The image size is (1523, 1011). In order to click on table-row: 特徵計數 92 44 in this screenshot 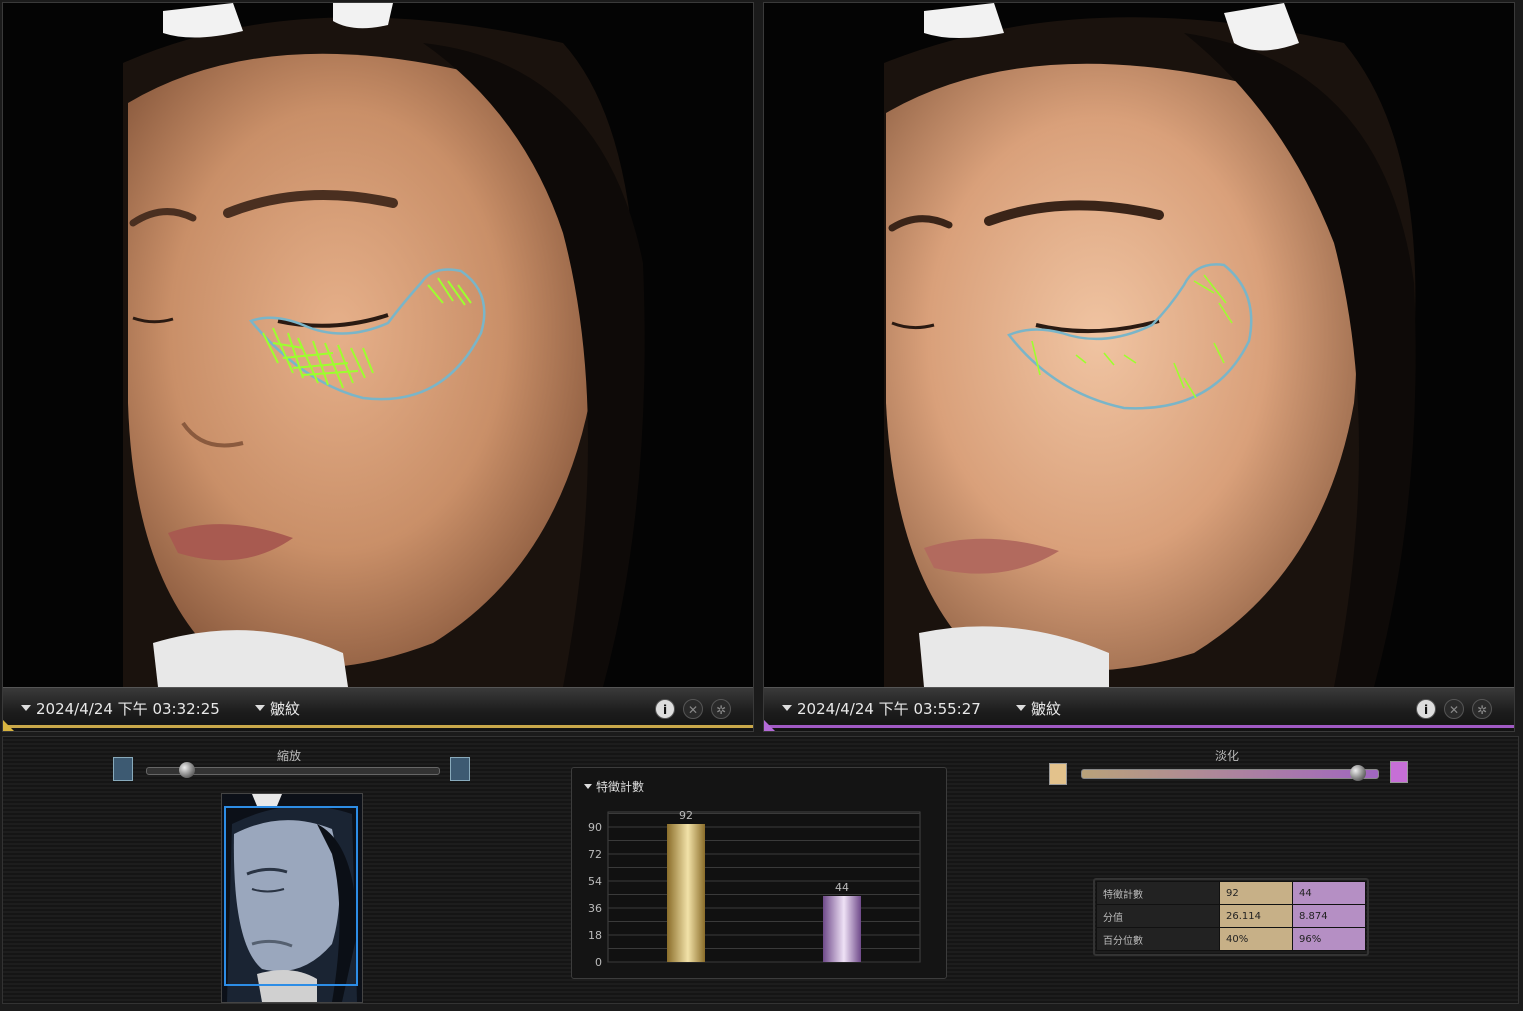, I will do `click(1231, 893)`.